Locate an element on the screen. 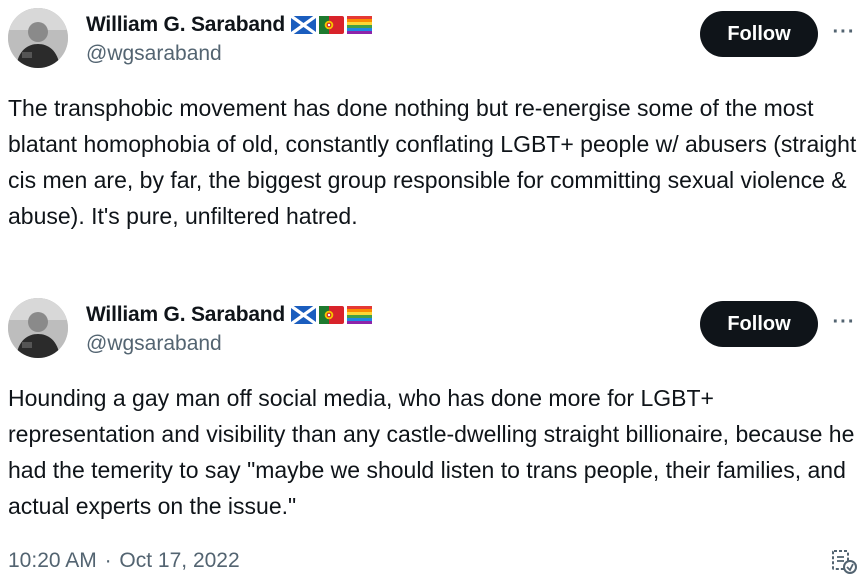 The width and height of the screenshot is (865, 584). timestamp-time: 10:20 AM is located at coordinates (52, 560).